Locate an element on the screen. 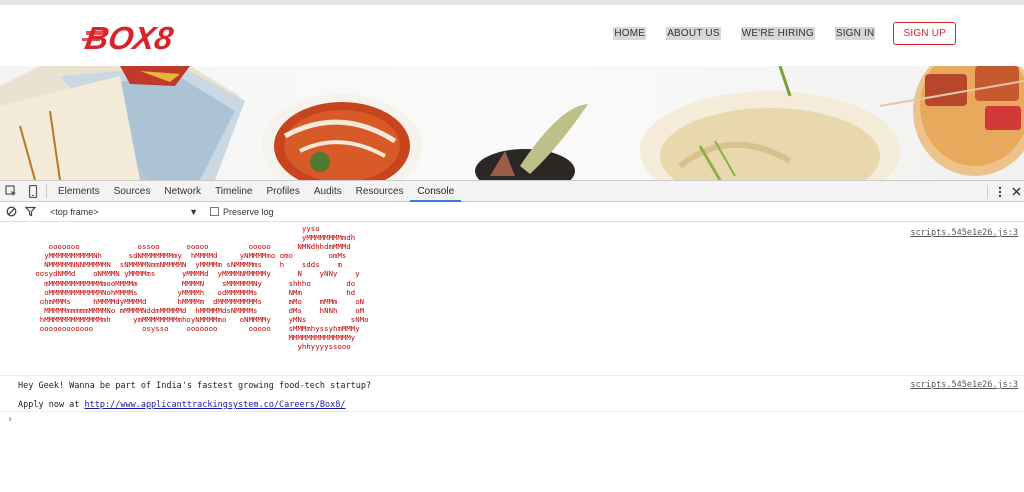 This screenshot has height=492, width=1024. inspect-icon is located at coordinates (11, 191).